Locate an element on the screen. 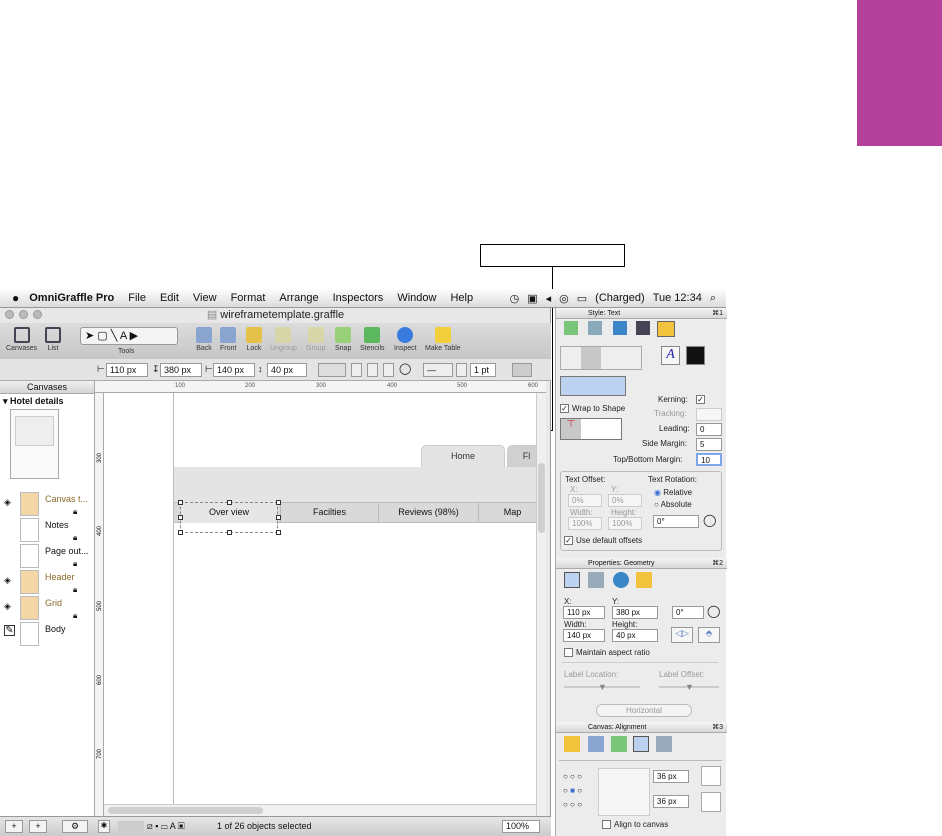  rotation-knob-icon: ◯ is located at coordinates (405, 368).